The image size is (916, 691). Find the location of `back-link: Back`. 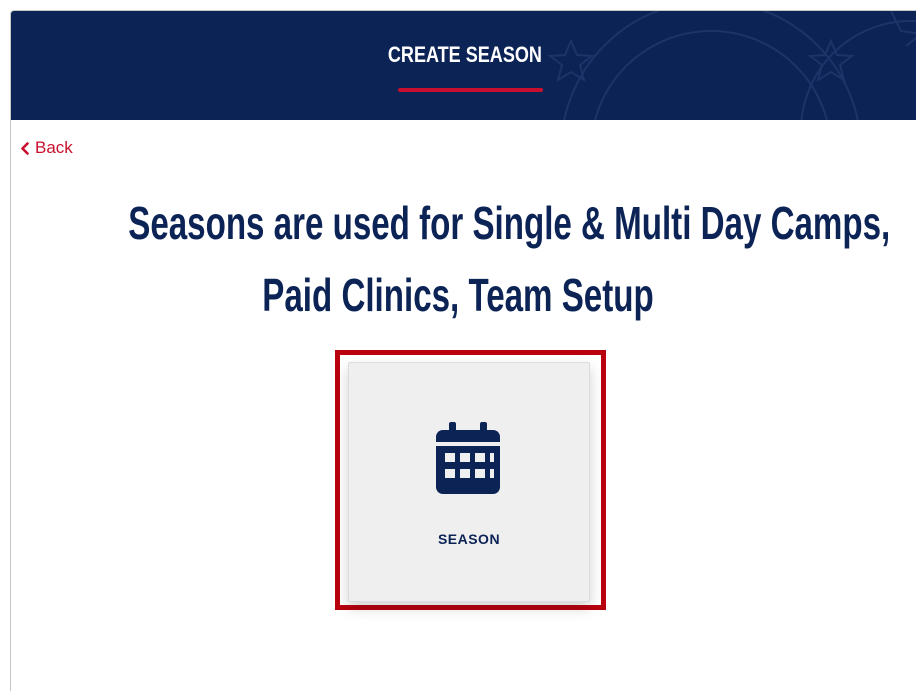

back-link: Back is located at coordinates (46, 148).